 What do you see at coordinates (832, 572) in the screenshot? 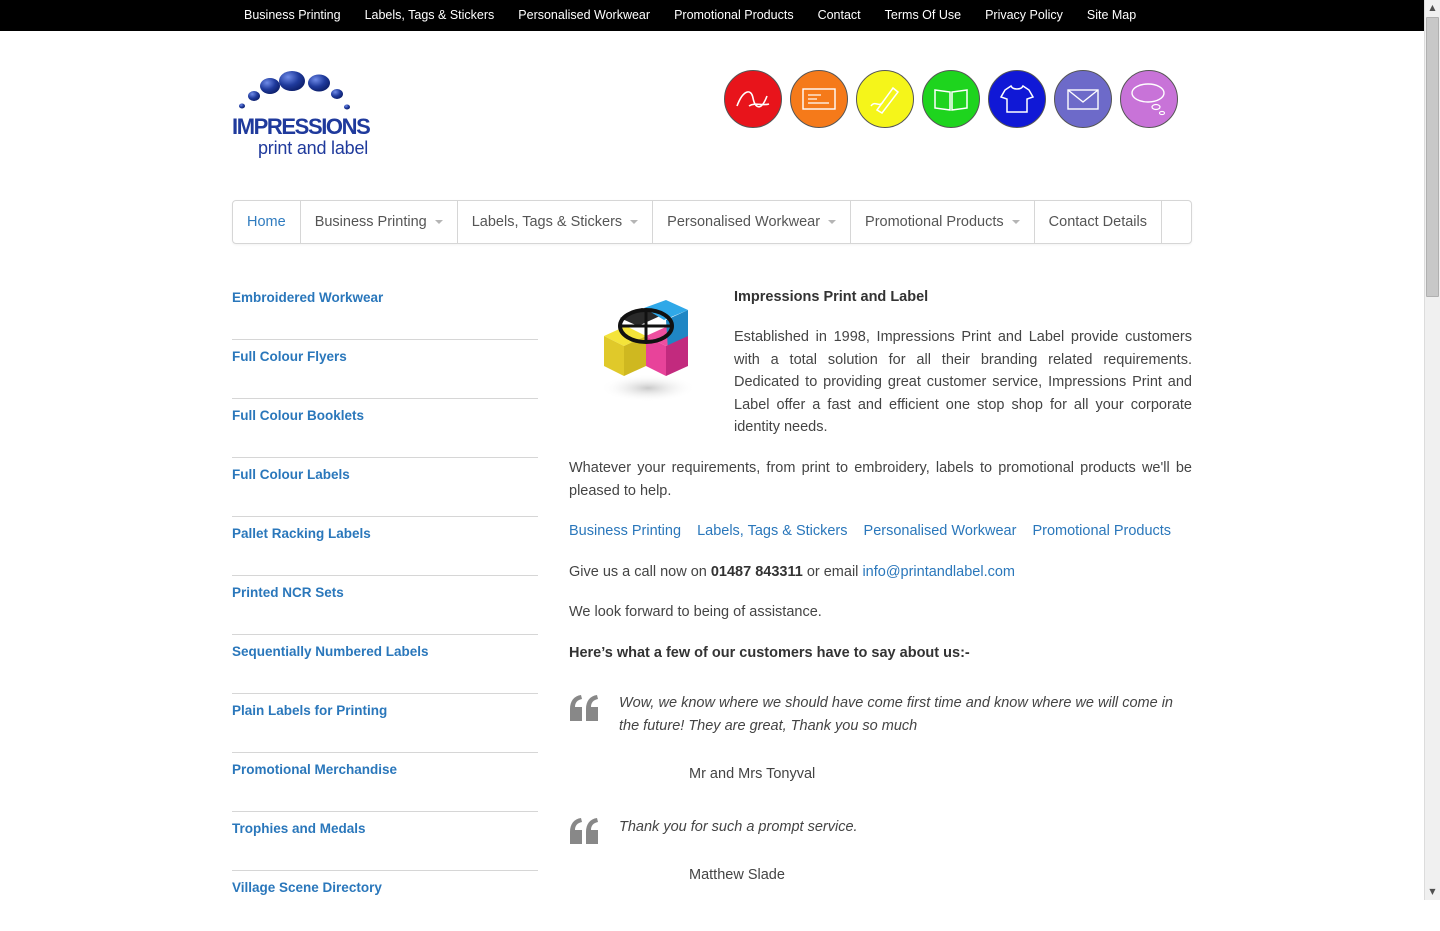
I see `call-mid: or email` at bounding box center [832, 572].